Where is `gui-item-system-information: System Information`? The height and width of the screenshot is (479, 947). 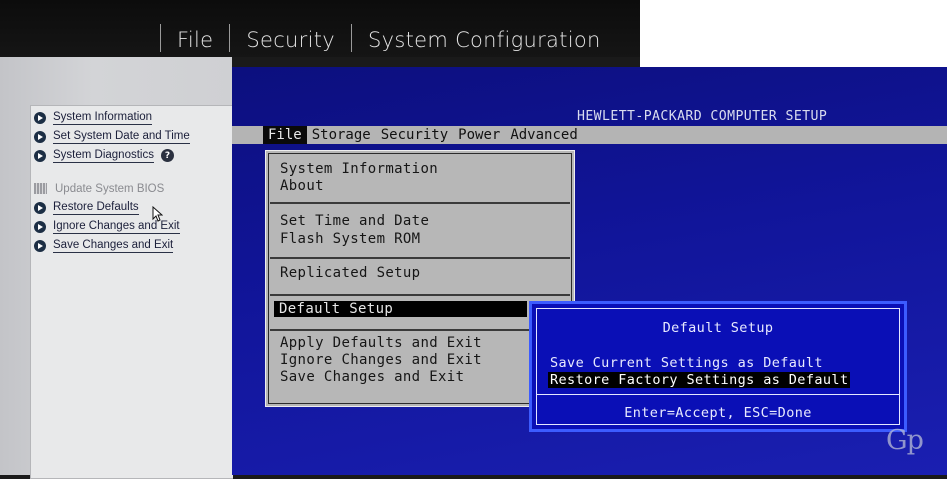 gui-item-system-information: System Information is located at coordinates (132, 117).